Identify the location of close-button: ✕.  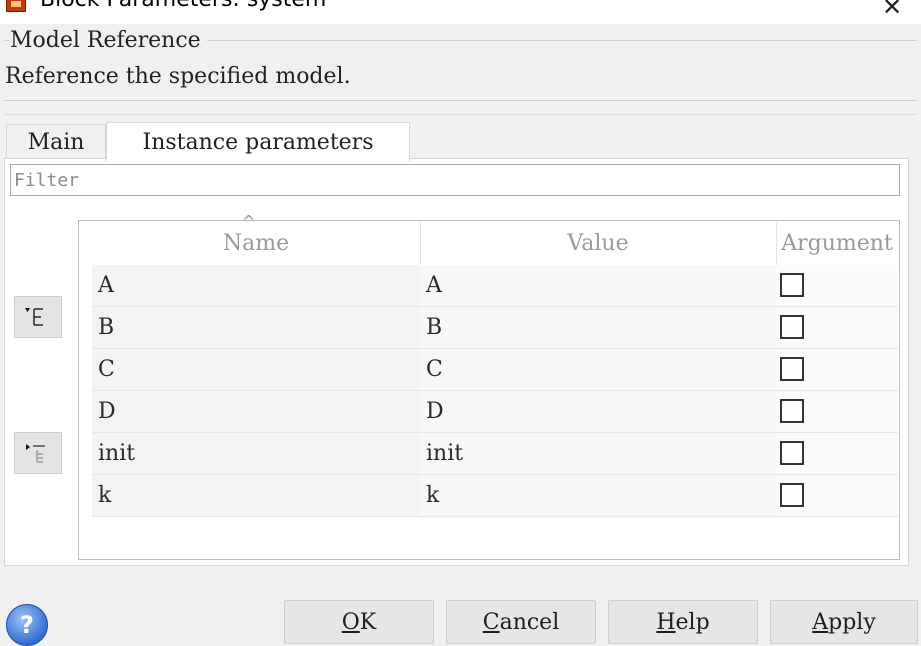
(892, 11).